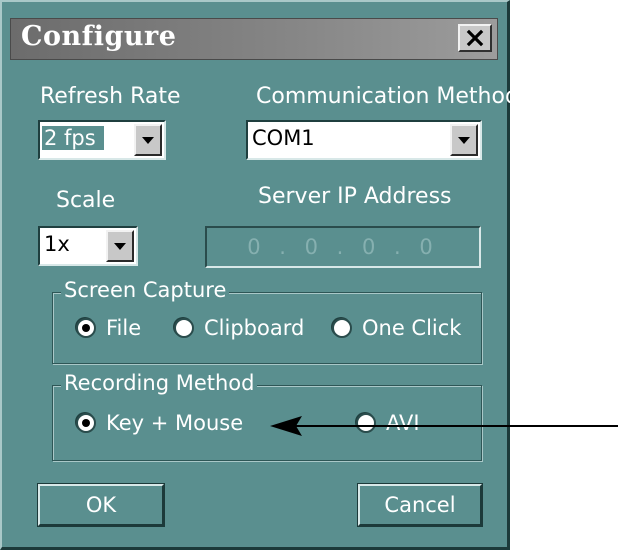  Describe the element at coordinates (444, 426) in the screenshot. I see `annotation-arrow` at that location.